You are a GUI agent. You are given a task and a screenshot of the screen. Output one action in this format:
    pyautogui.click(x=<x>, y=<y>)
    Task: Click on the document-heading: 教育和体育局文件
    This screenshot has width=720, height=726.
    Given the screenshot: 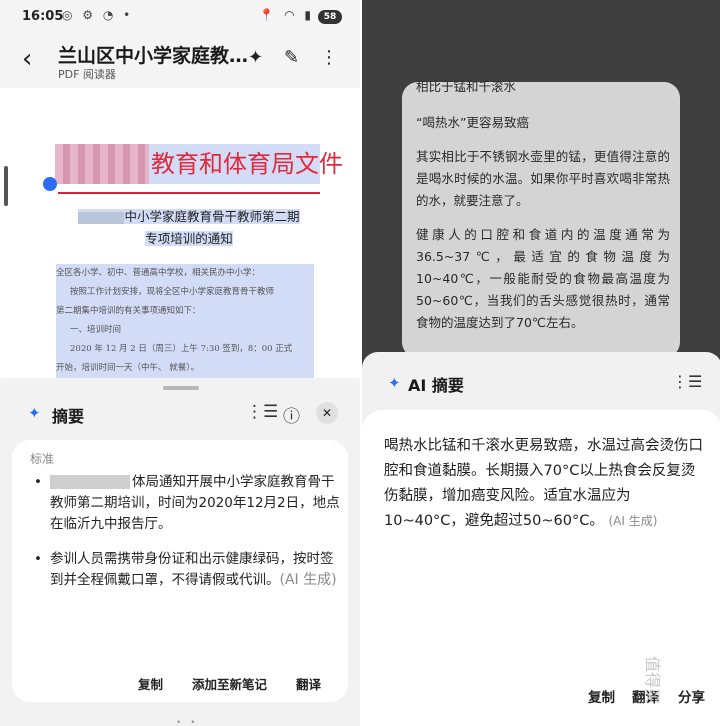 What is the action you would take?
    pyautogui.click(x=199, y=164)
    